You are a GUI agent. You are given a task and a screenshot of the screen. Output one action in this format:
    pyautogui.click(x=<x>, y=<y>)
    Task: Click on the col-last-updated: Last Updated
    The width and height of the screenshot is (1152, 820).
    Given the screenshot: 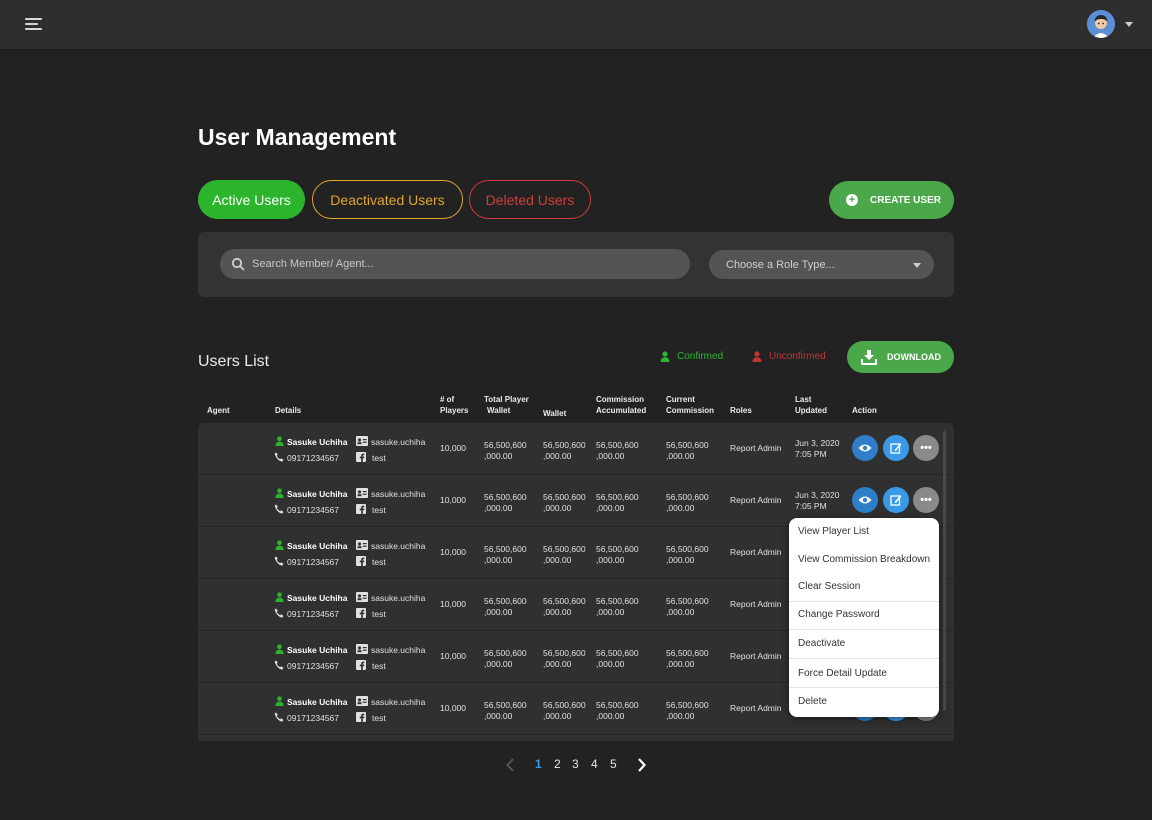 What is the action you would take?
    pyautogui.click(x=811, y=405)
    